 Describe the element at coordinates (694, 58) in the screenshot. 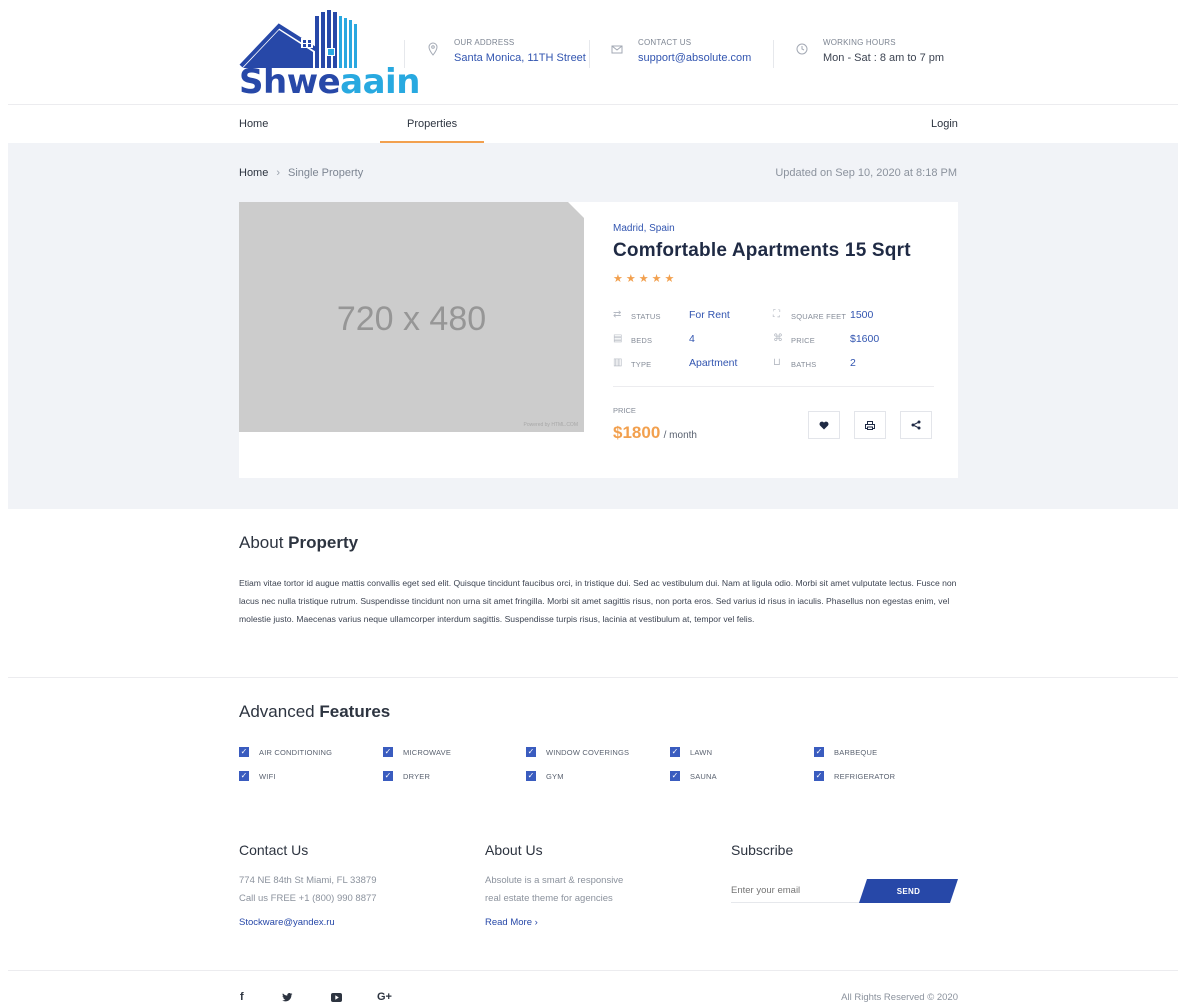

I see `contact-email-link: support@absolute.com` at that location.